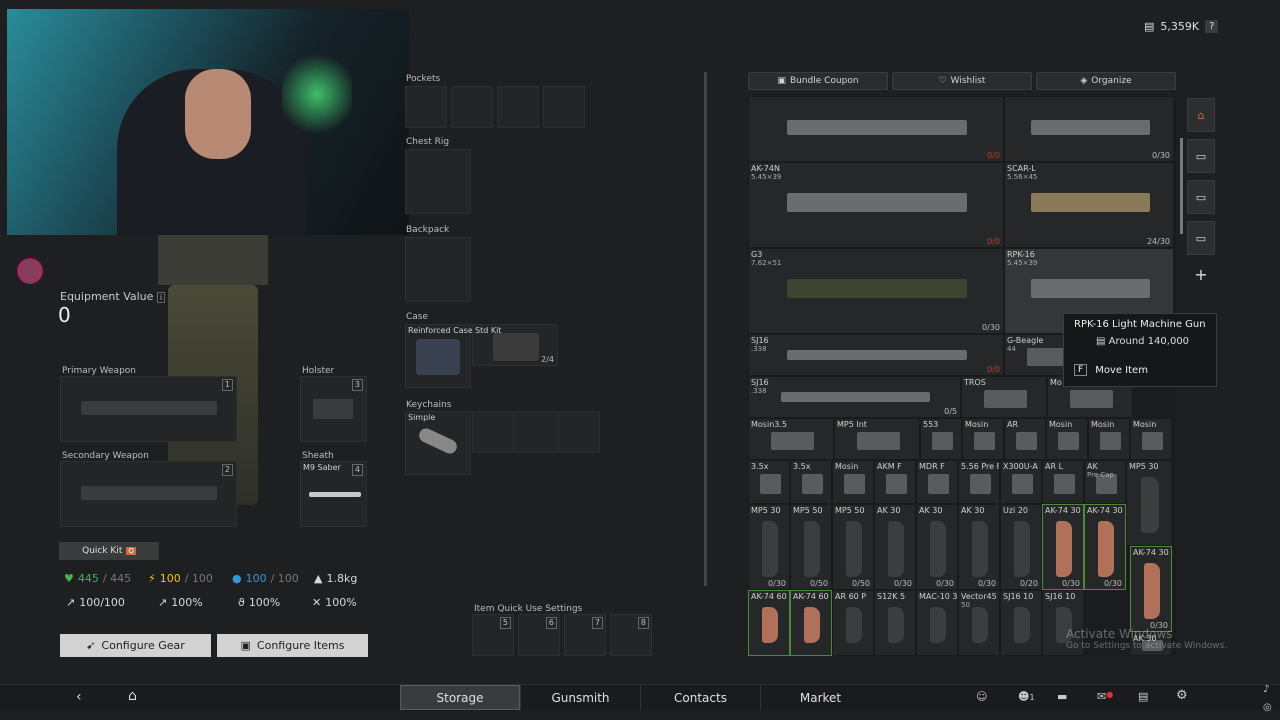 The height and width of the screenshot is (720, 1280). I want to click on configure-gear-button: ➹ Configure Gear, so click(135, 645).